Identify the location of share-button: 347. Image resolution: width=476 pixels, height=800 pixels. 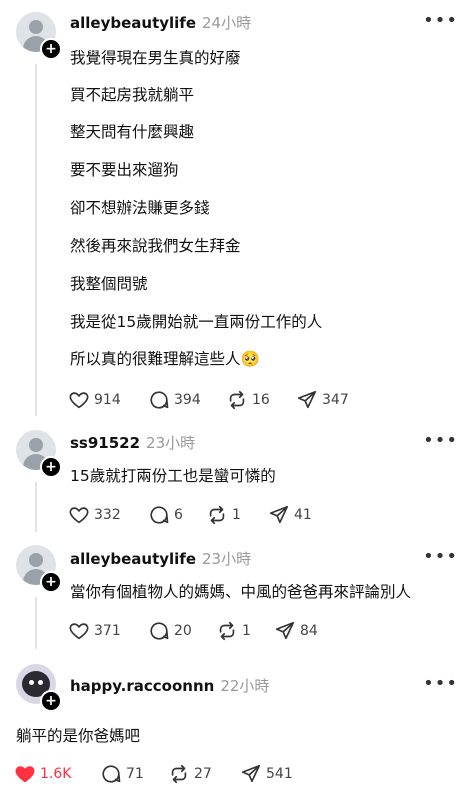
(322, 400).